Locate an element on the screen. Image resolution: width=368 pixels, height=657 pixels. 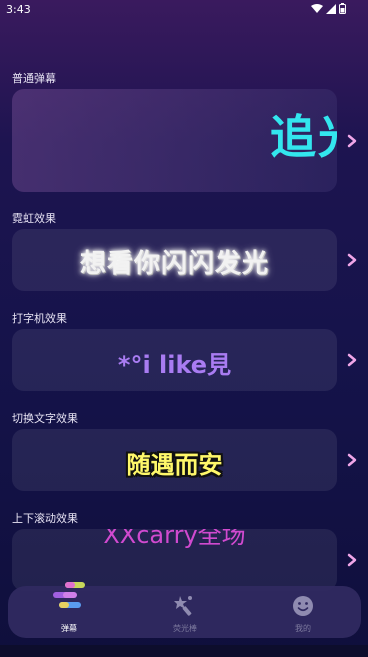
wifi-icon is located at coordinates (317, 8).